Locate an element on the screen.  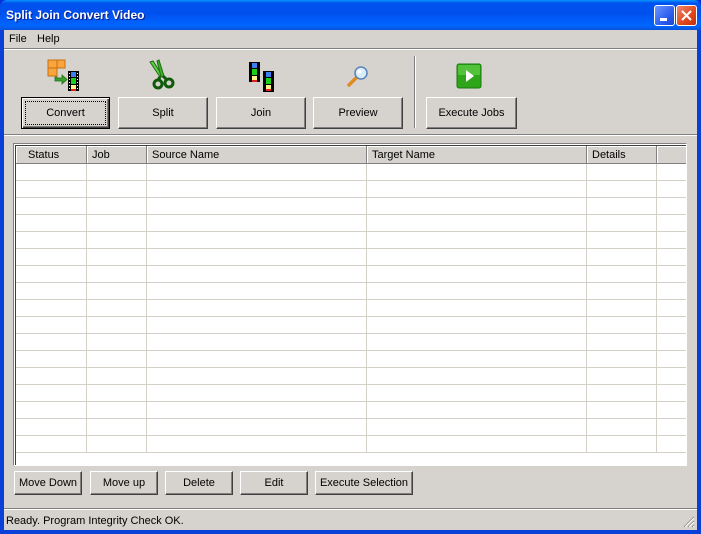
minimize-button is located at coordinates (664, 15).